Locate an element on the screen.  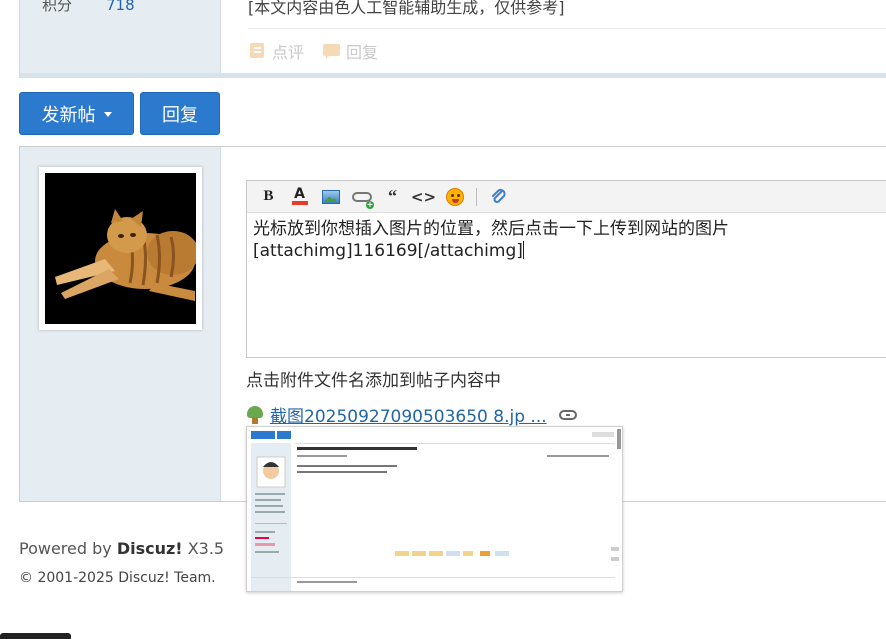
reply-button-label: 回复 is located at coordinates (180, 115).